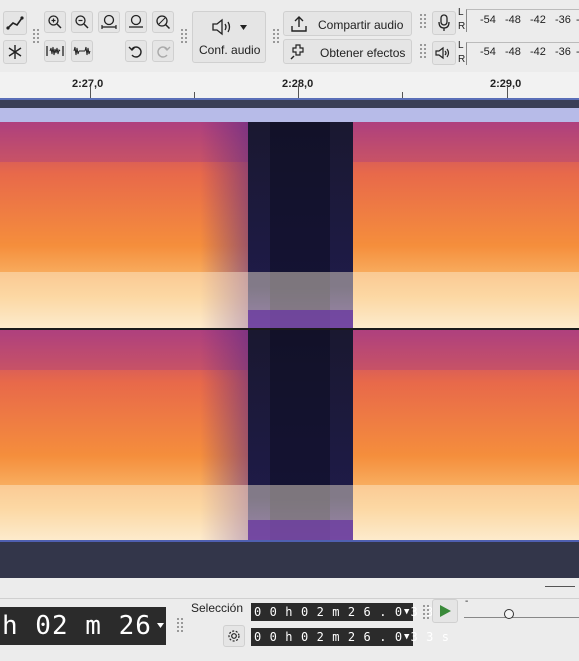  Describe the element at coordinates (230, 50) in the screenshot. I see `audio-setup-label: Conf. audio` at that location.